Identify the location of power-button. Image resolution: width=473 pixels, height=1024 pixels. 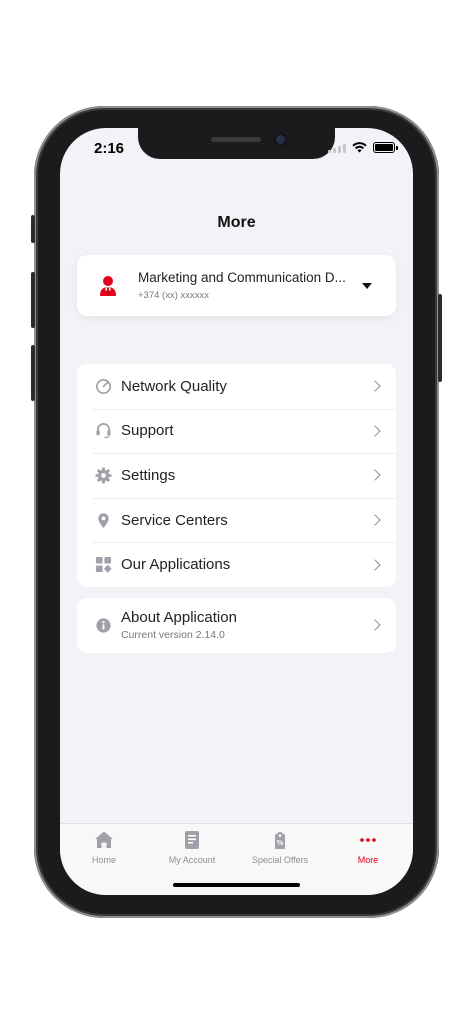
(440, 338).